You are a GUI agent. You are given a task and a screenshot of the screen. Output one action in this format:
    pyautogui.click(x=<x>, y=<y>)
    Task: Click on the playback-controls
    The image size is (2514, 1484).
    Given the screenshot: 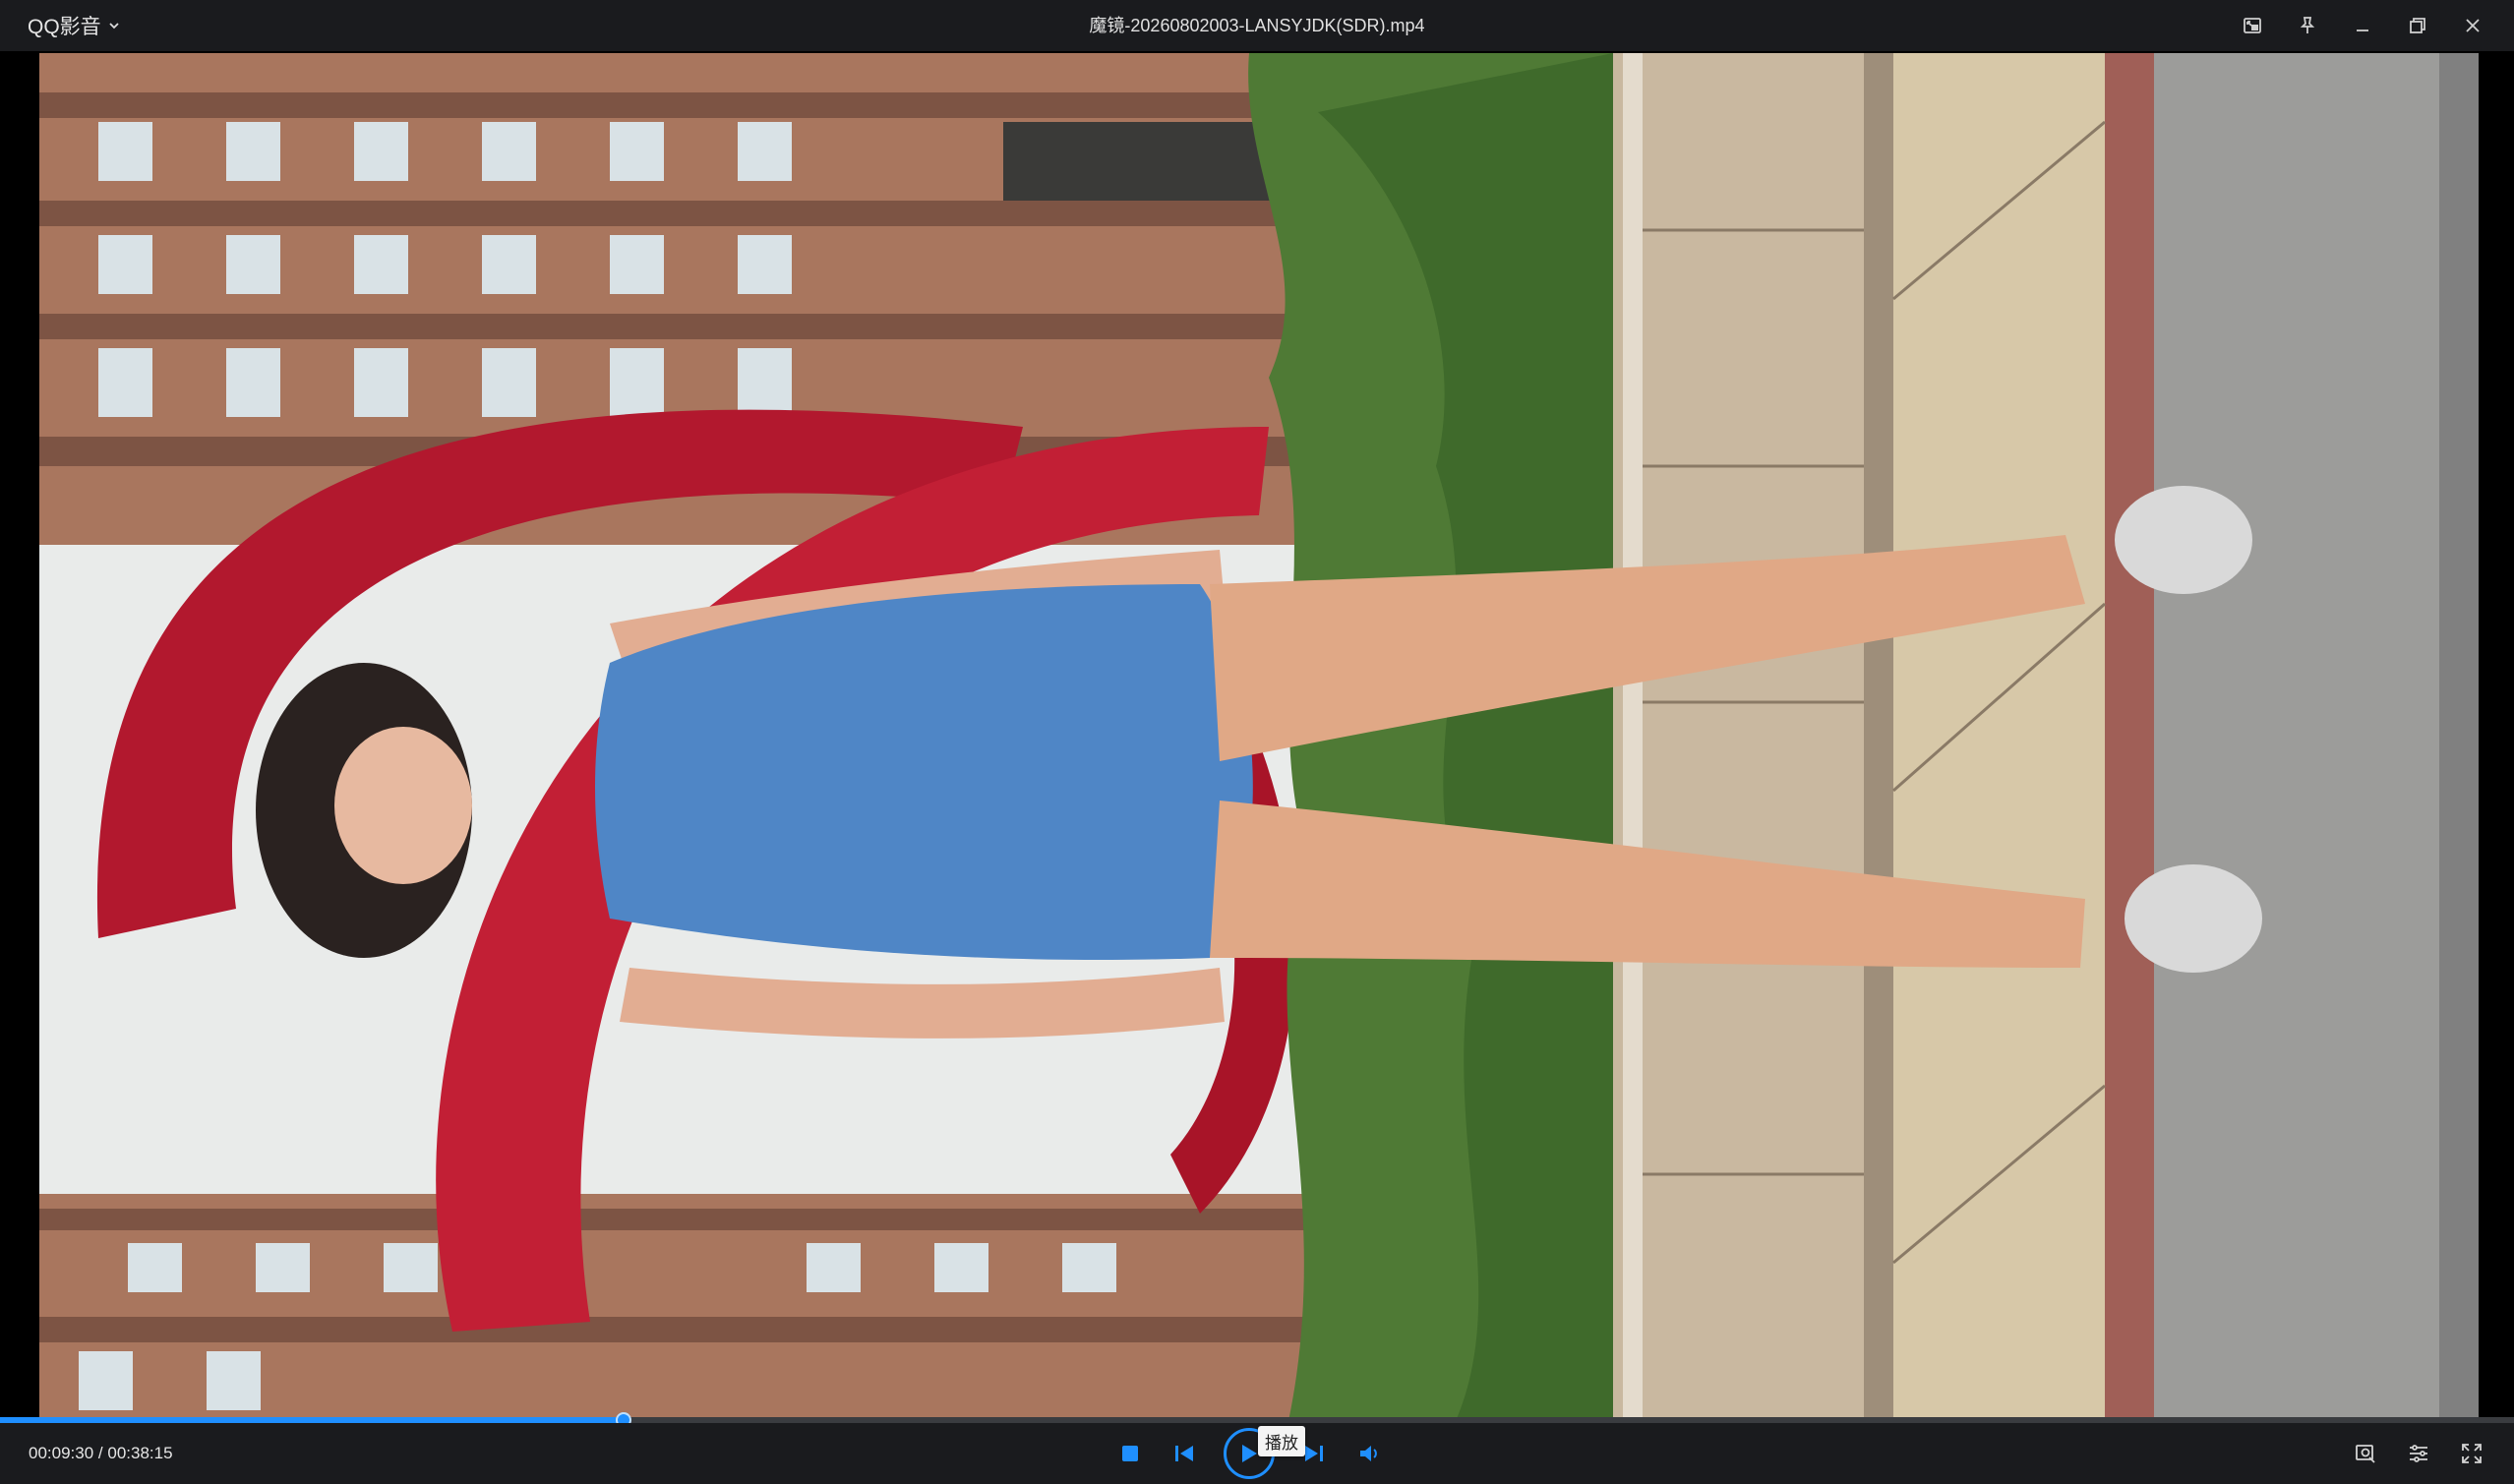 What is the action you would take?
    pyautogui.click(x=1252, y=1454)
    